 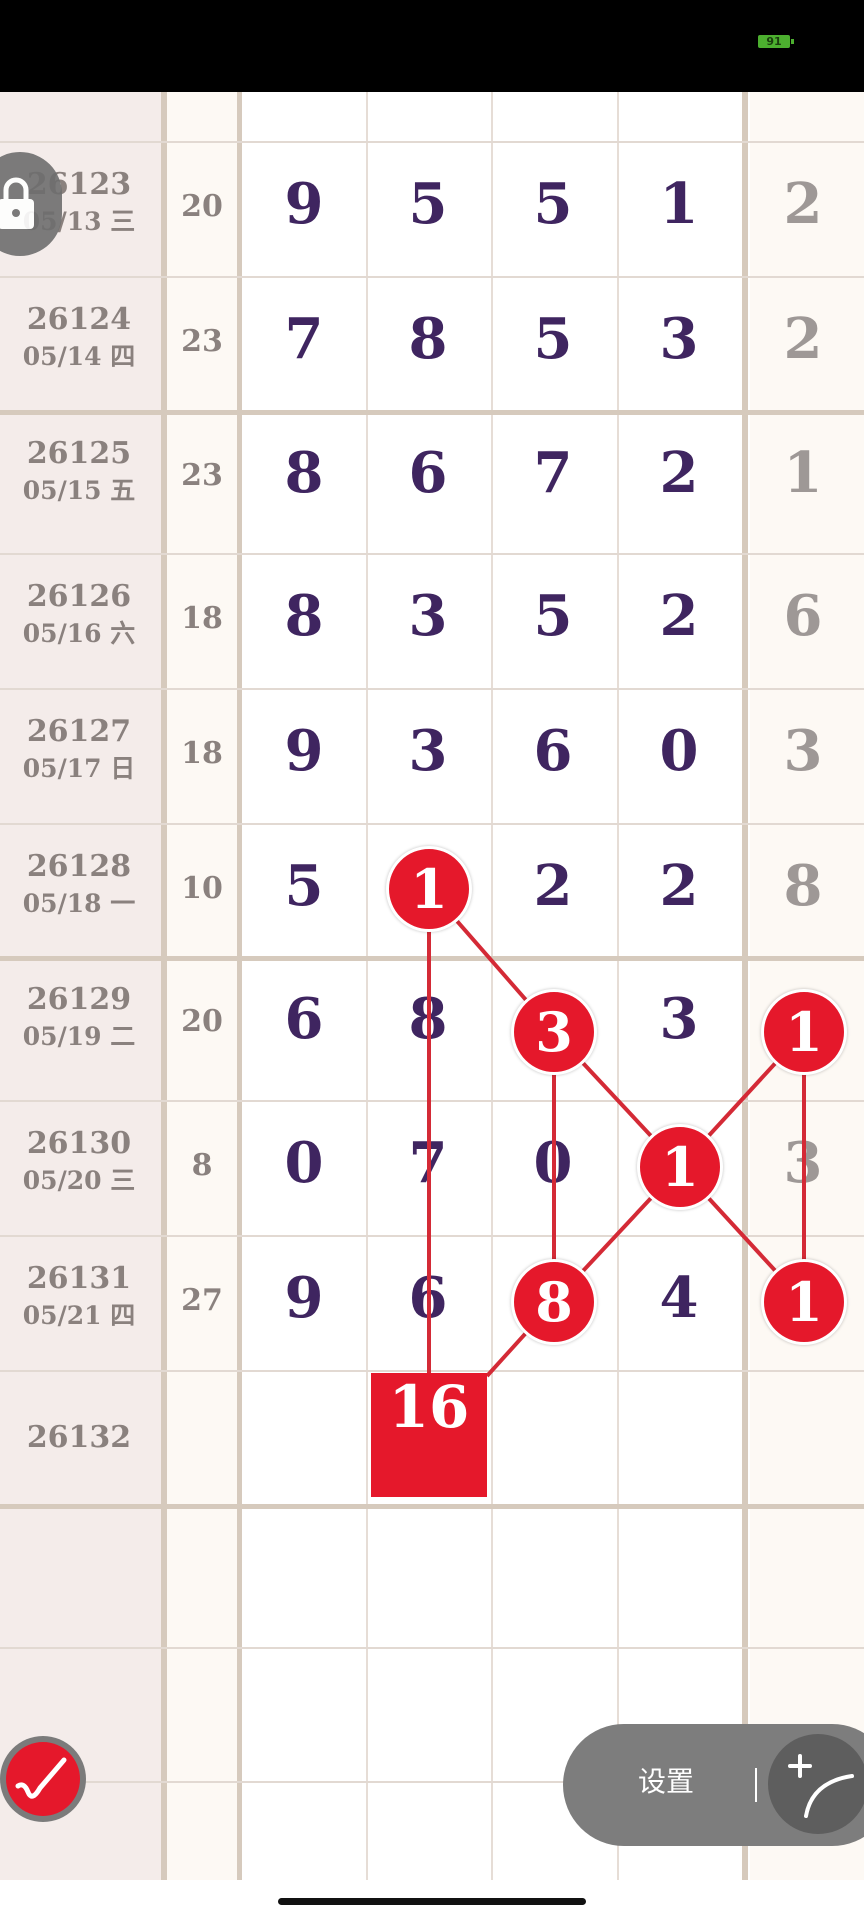 What do you see at coordinates (79, 749) in the screenshot?
I see `issue-cell: 26127 05/17 日` at bounding box center [79, 749].